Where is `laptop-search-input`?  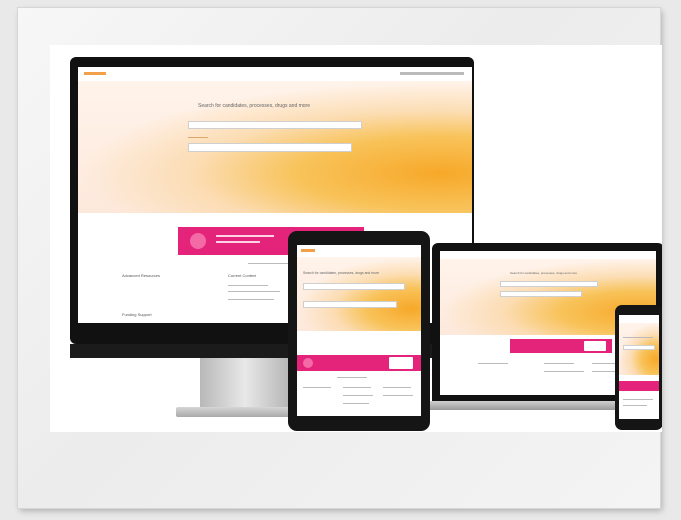 laptop-search-input is located at coordinates (549, 284).